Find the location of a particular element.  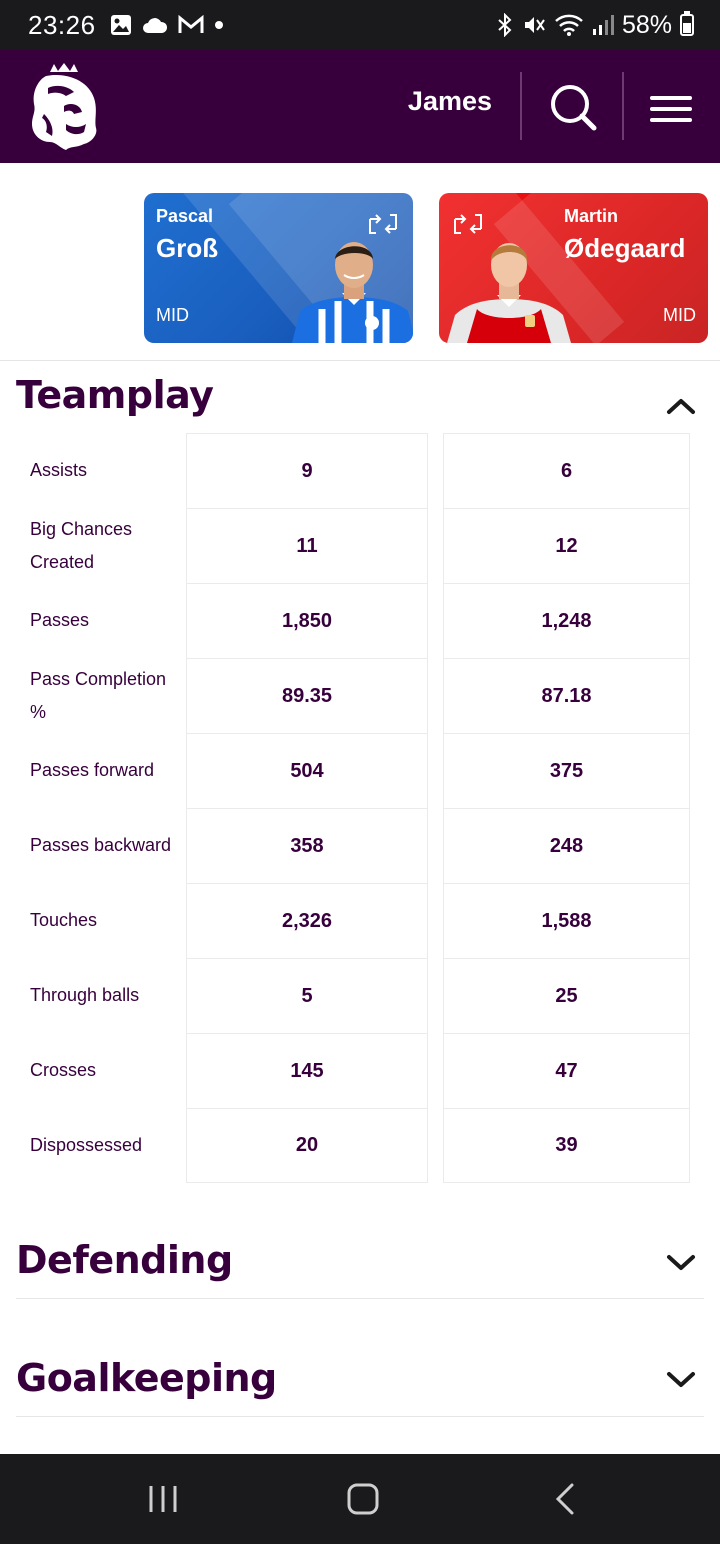

player-compare-cards: Pascal Groß MID Martin Ødegaard MID is located at coordinates (360, 262).